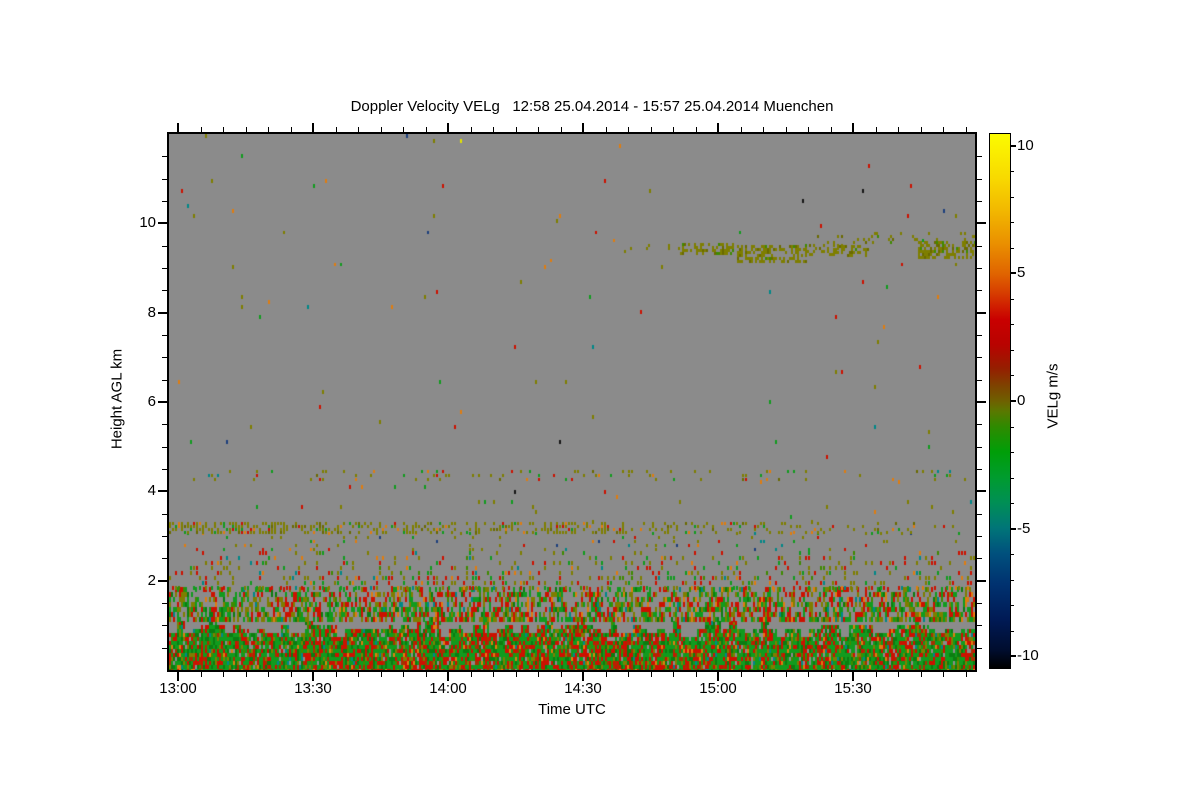 The height and width of the screenshot is (800, 1200). I want to click on colorbar-tick-label: 0, so click(1021, 400).